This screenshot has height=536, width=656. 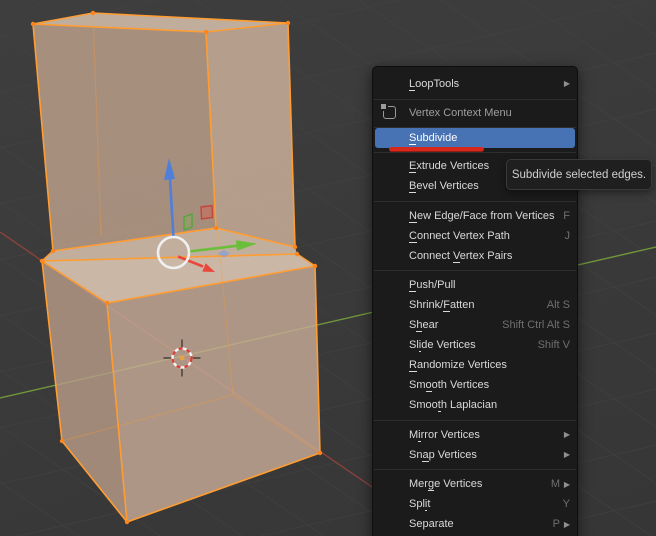 I want to click on menu-item-shortcut: Shift V, so click(x=553, y=345).